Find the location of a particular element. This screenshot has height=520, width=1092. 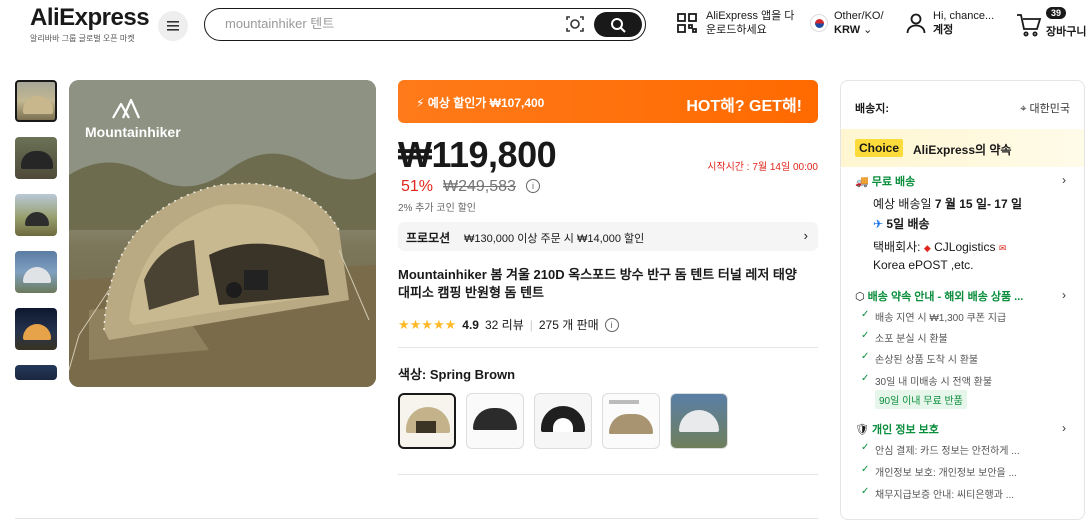

swatch-brown-info is located at coordinates (631, 421).